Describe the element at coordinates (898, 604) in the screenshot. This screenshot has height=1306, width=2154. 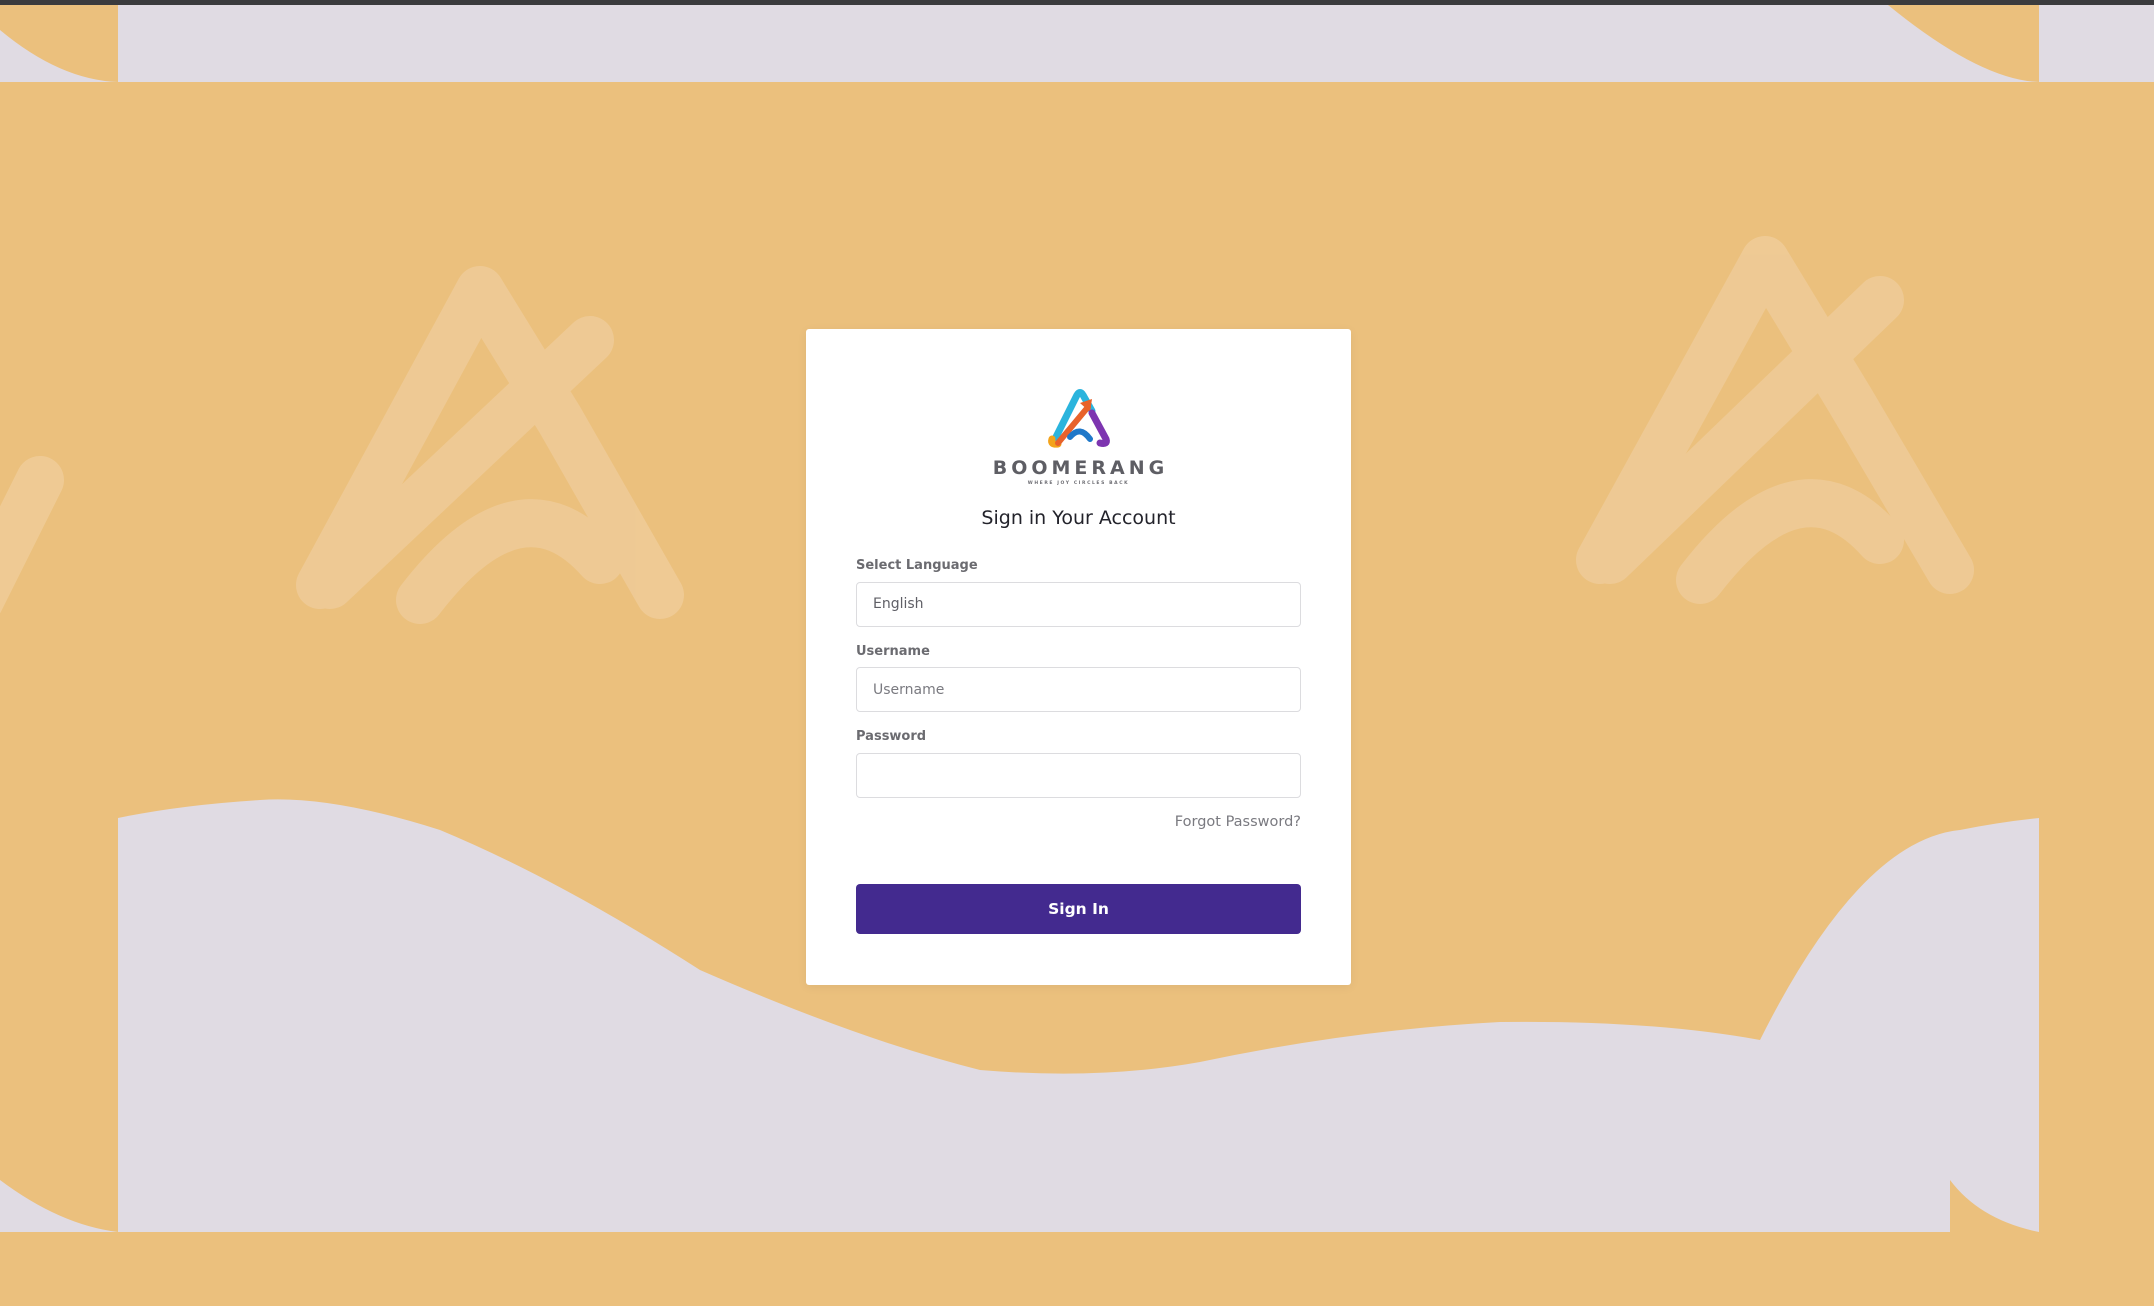
I see `language-selected-value: English` at that location.